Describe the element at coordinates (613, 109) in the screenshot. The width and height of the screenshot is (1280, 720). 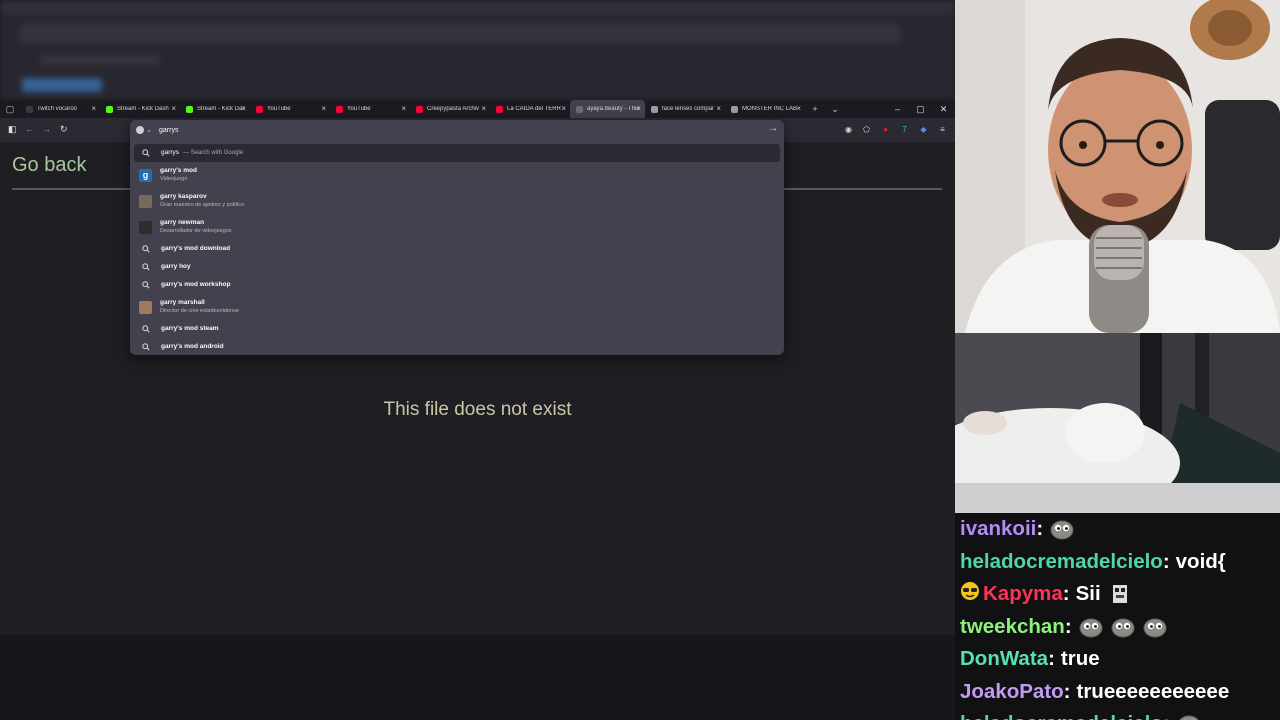
I see `tab-title: ayaya.beauty - This` at that location.